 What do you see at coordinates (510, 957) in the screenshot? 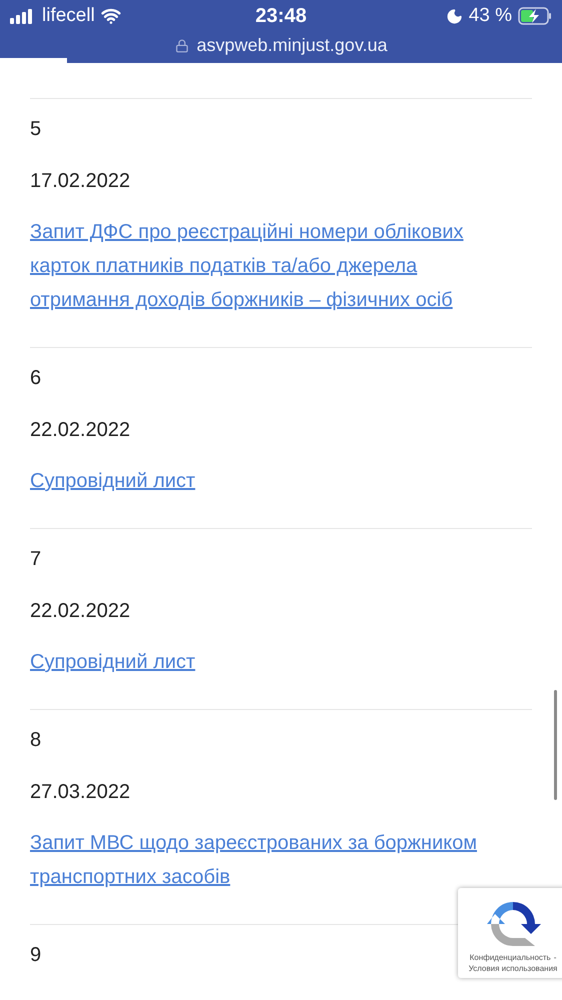
I see `privacy-link: Конфиденциальность` at bounding box center [510, 957].